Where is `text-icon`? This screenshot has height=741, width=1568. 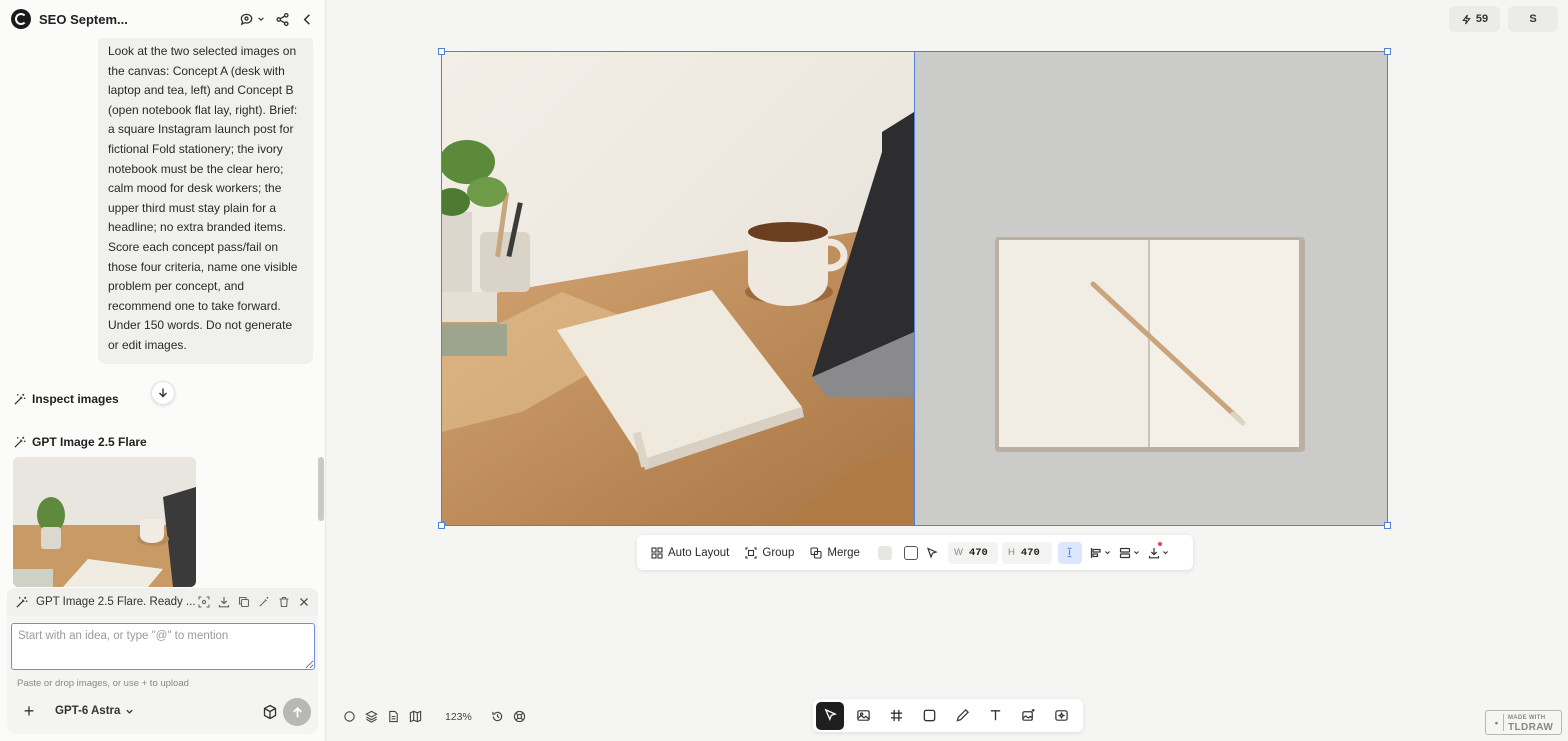
text-icon is located at coordinates (995, 715).